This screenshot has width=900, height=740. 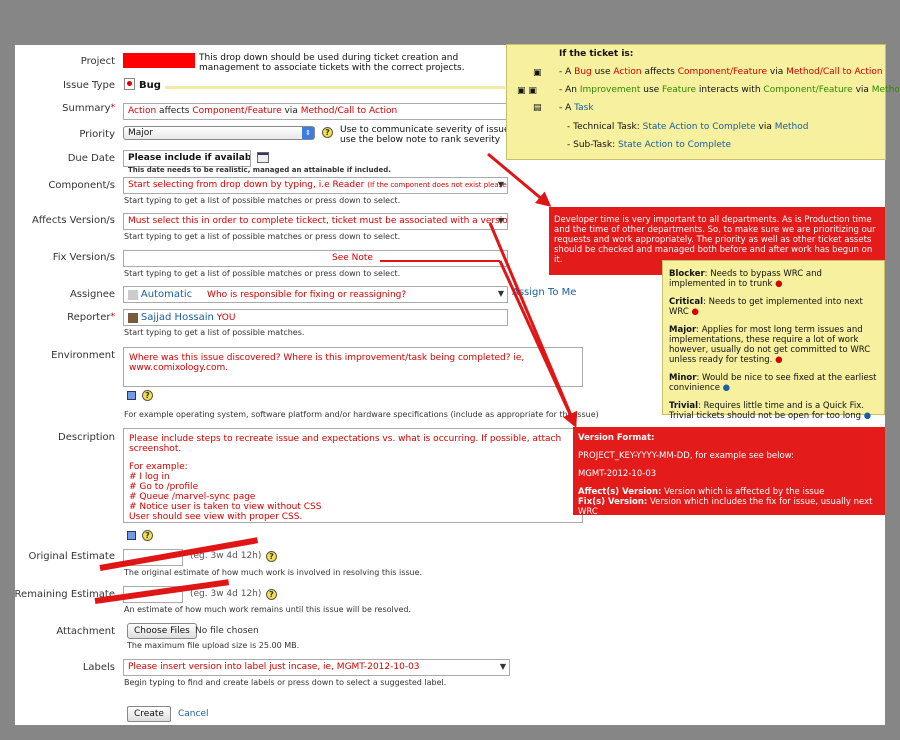 I want to click on arrow-fix-to-version, so click(x=537, y=344).